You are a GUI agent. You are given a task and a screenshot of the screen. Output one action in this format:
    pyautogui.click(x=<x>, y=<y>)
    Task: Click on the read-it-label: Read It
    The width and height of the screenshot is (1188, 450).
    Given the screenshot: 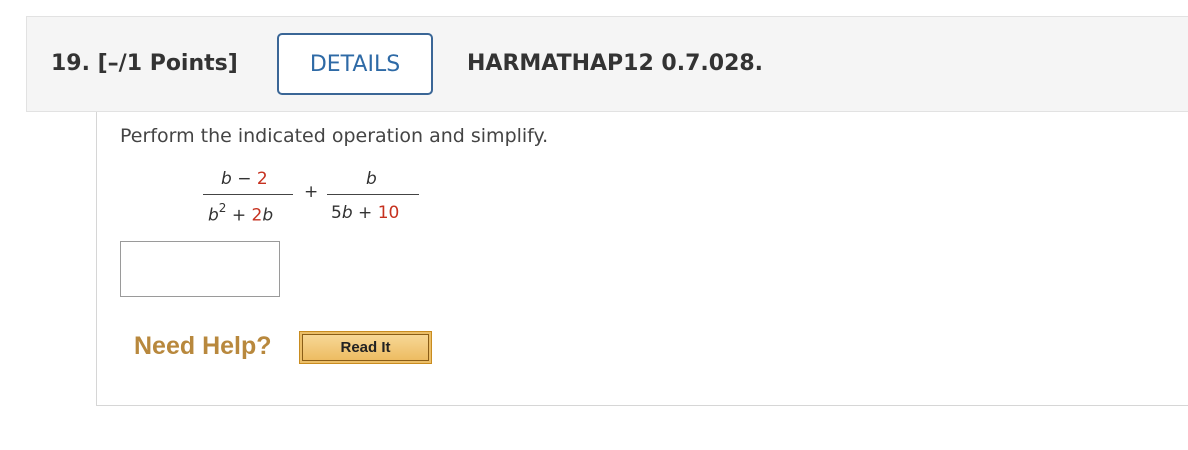 What is the action you would take?
    pyautogui.click(x=365, y=347)
    